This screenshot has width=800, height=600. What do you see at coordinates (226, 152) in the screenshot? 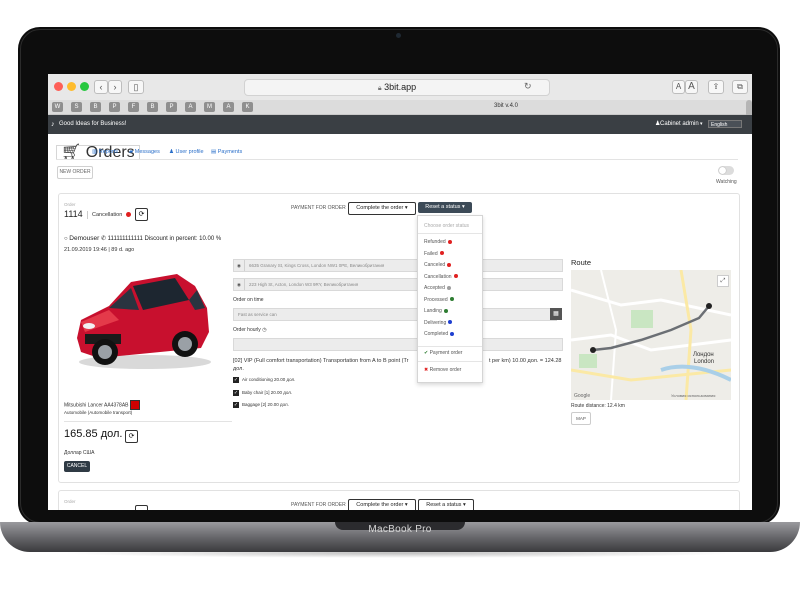
I see `tab-payments: ▤ Payments` at bounding box center [226, 152].